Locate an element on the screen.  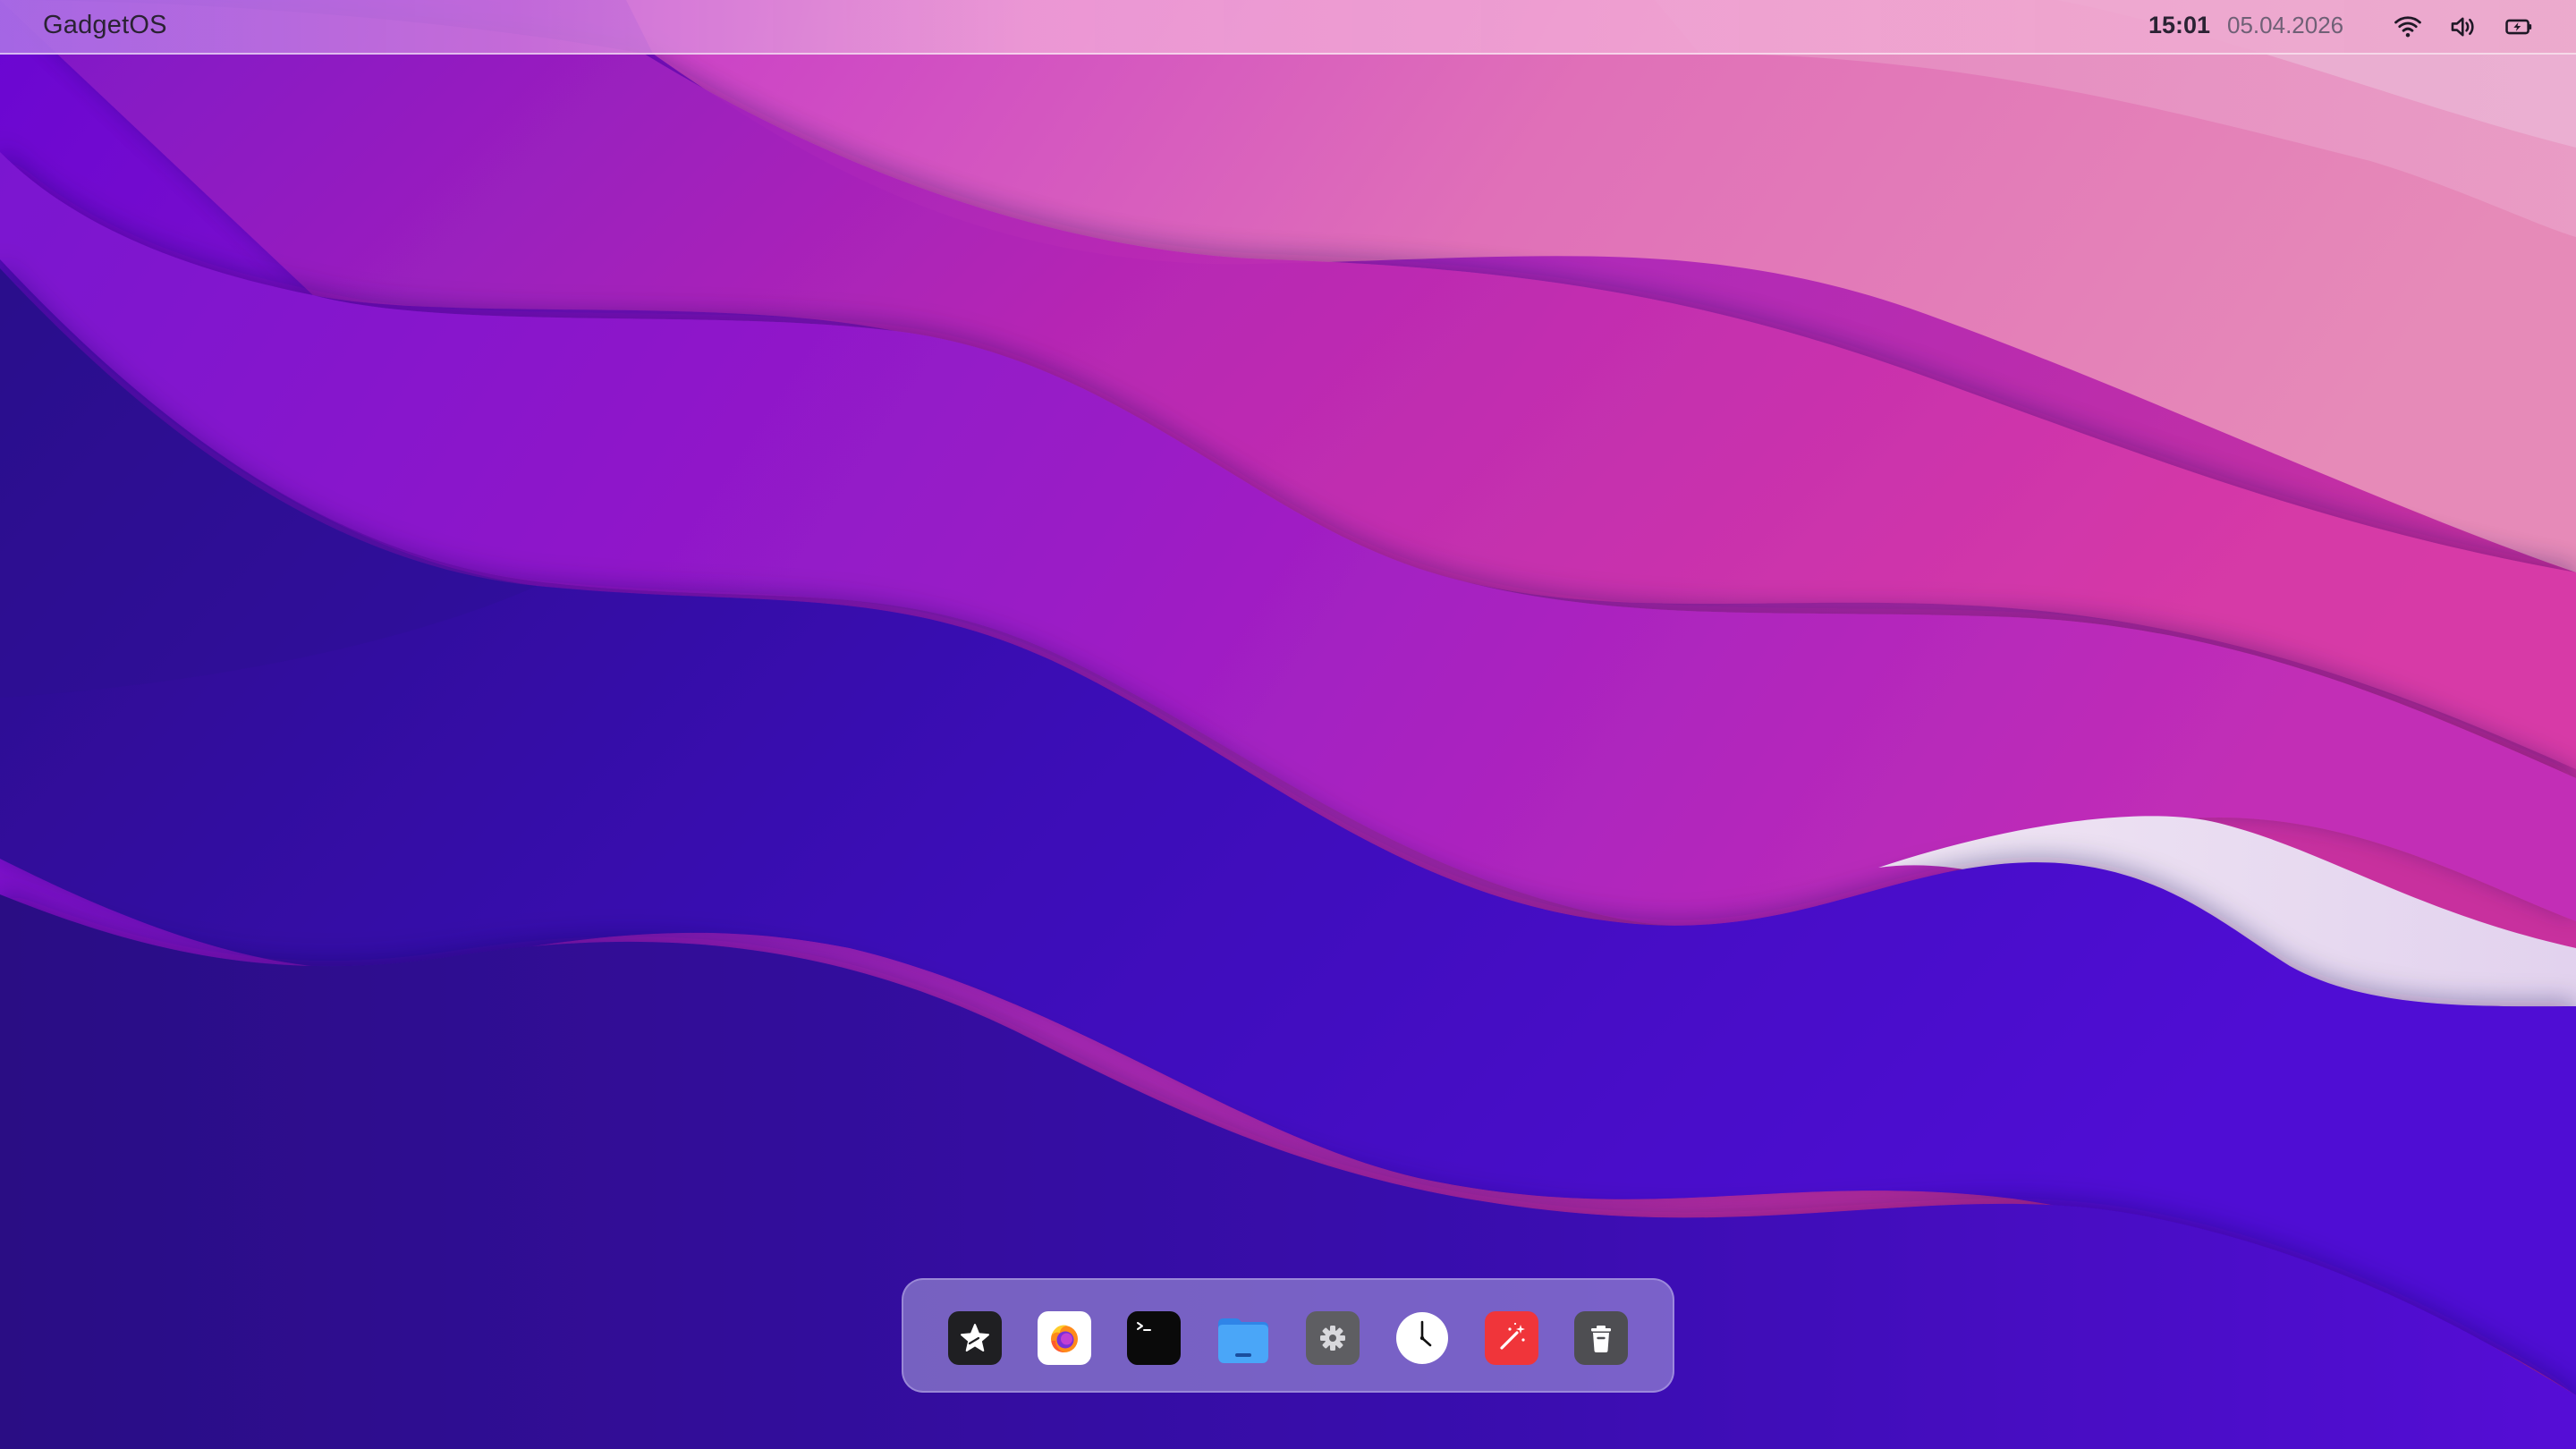
clock-time: 15:01 is located at coordinates (2179, 25).